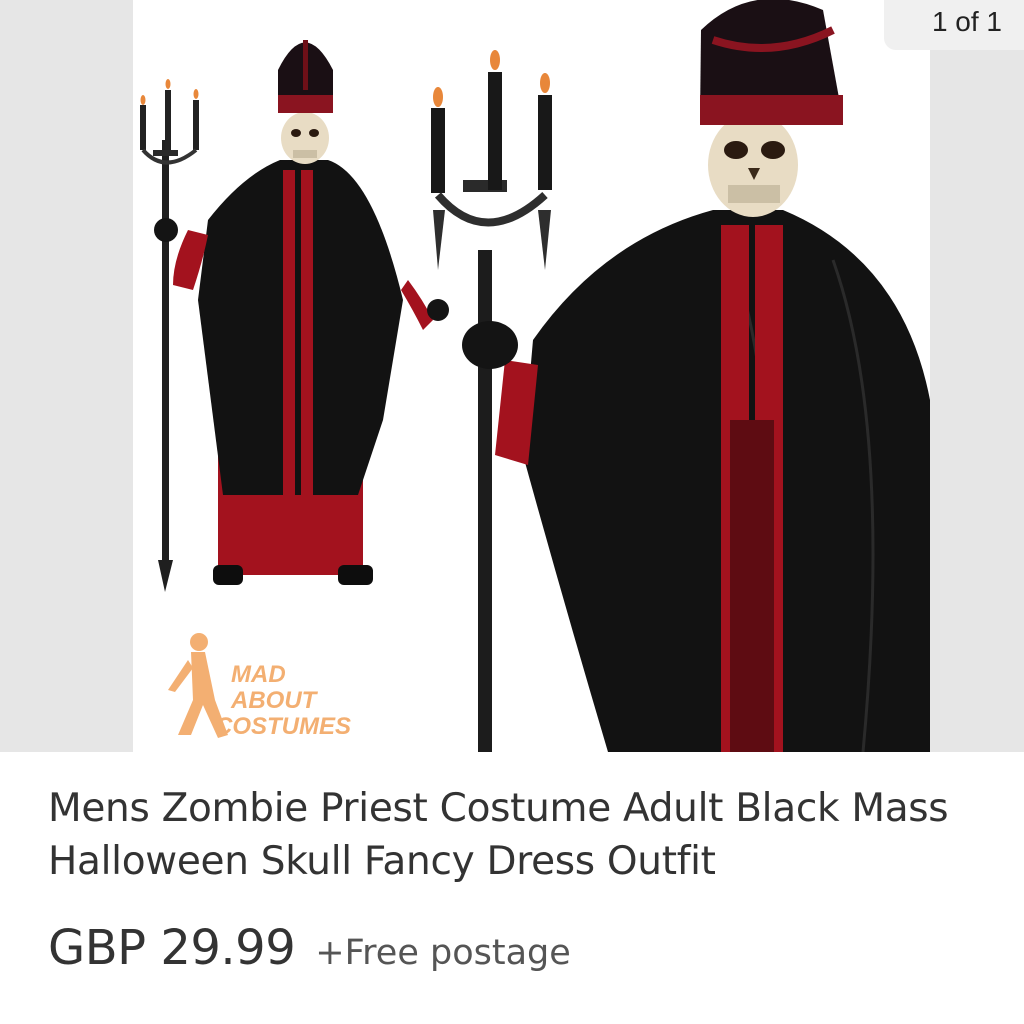  I want to click on image-counter-label: 1 of 1, so click(966, 21).